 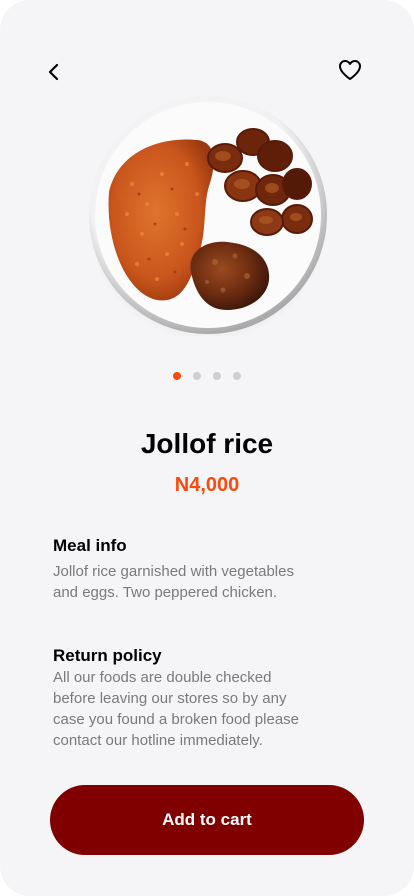 I want to click on chevron-left-icon, so click(x=53, y=72).